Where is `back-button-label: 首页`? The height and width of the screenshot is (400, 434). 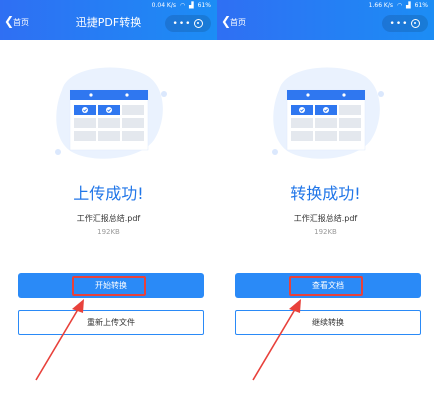 back-button-label: 首页 is located at coordinates (238, 22).